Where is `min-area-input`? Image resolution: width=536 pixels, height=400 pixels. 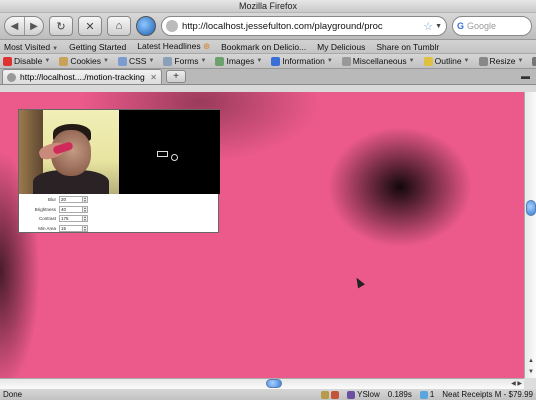
min-area-input is located at coordinates (71, 228).